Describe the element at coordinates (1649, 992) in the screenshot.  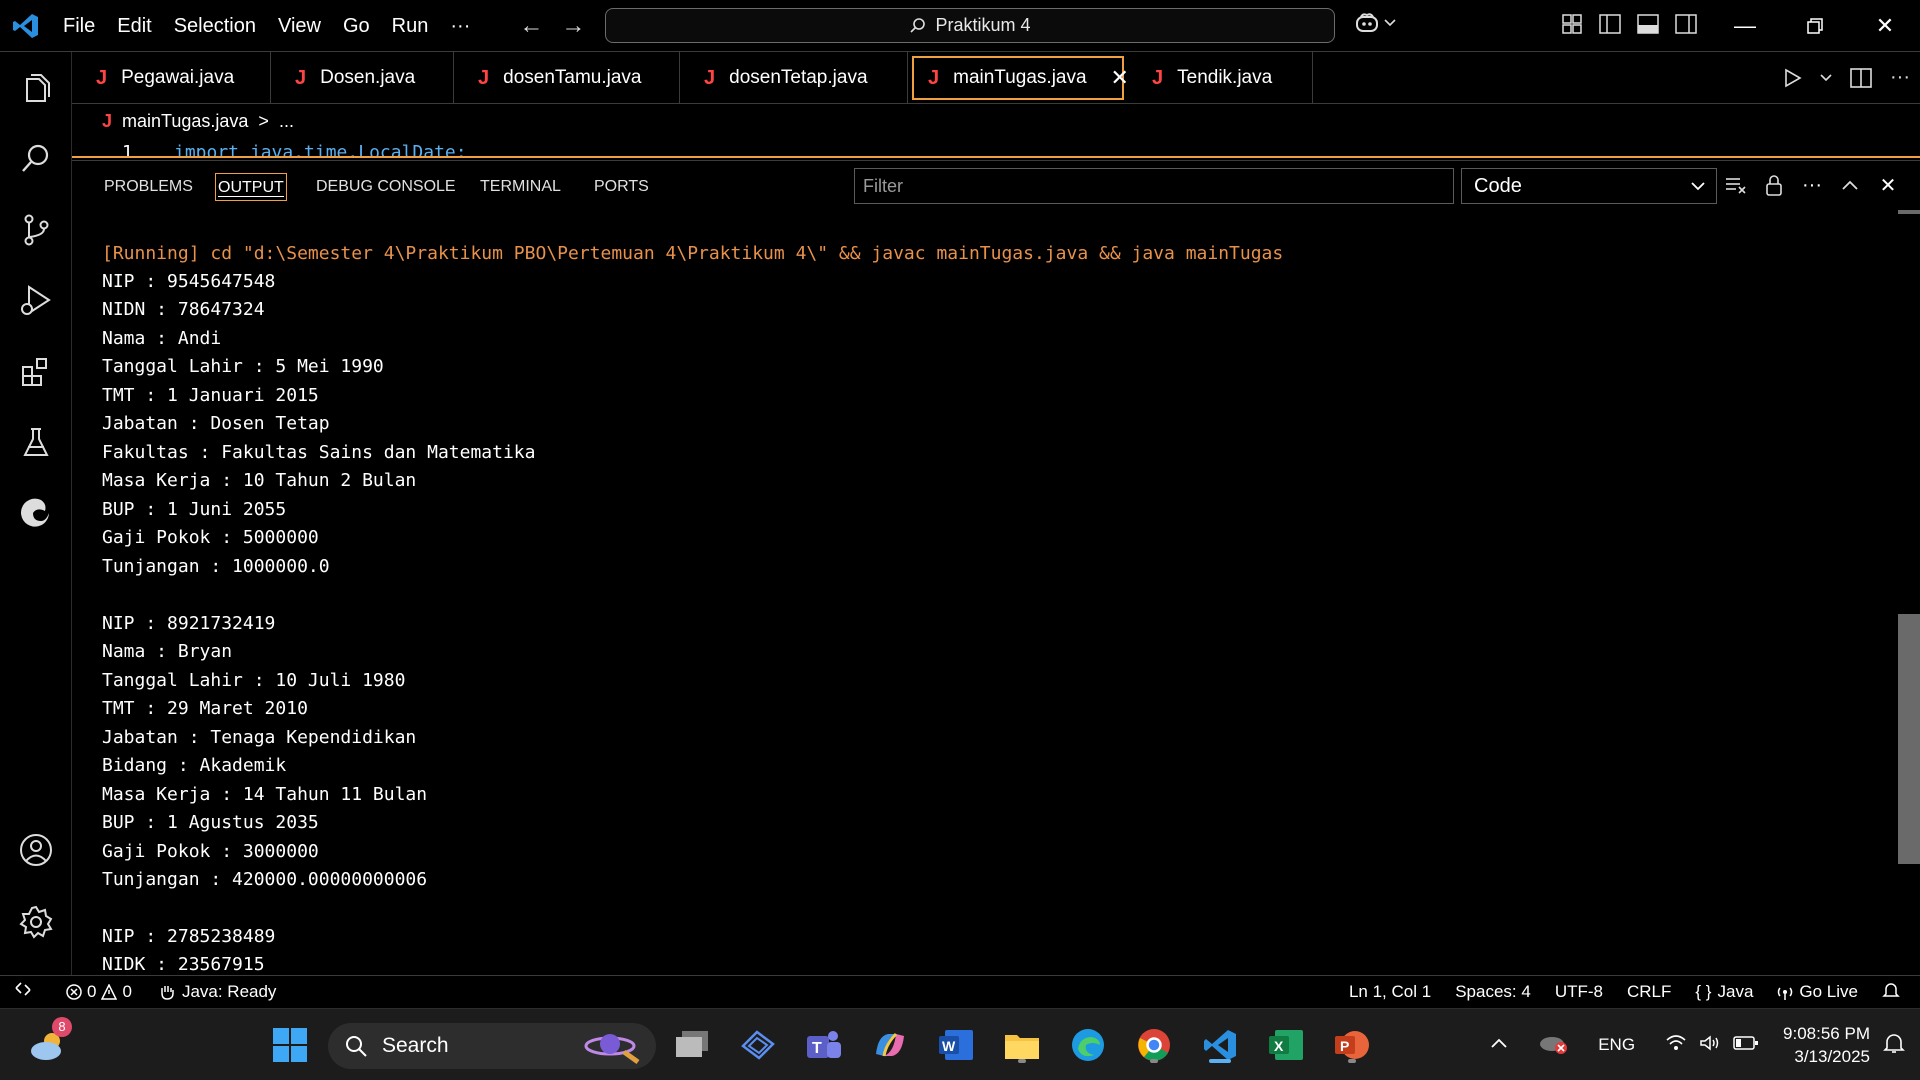
I see `end-of-line: CRLF` at that location.